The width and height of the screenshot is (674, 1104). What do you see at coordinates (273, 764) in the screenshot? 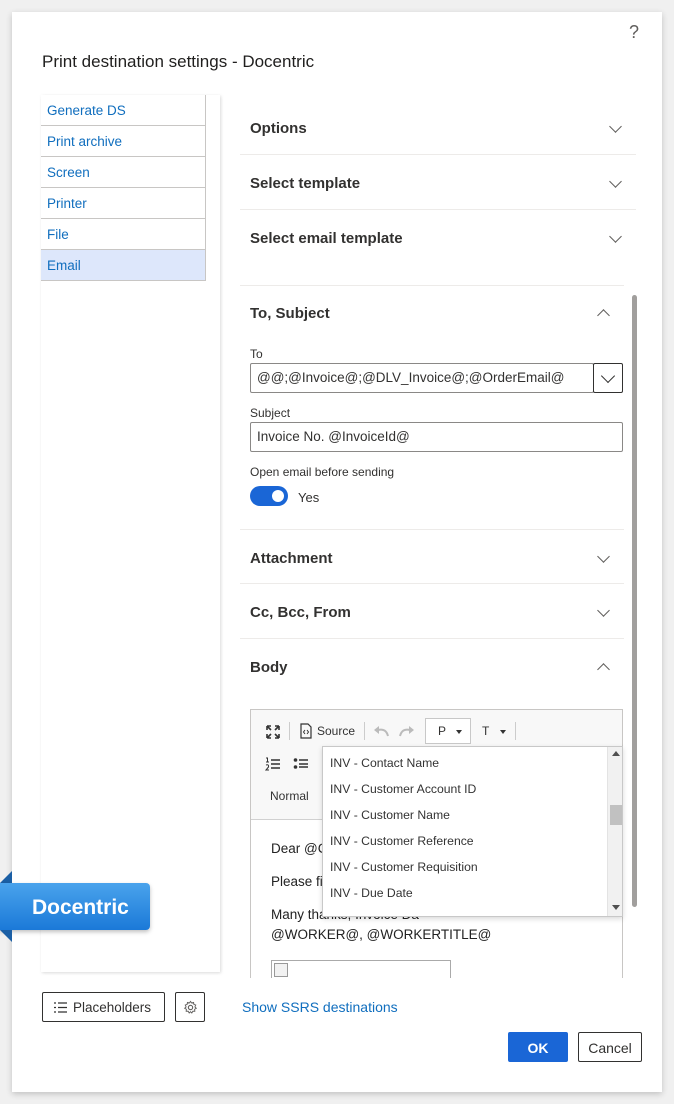
I see `numbered-list-icon` at bounding box center [273, 764].